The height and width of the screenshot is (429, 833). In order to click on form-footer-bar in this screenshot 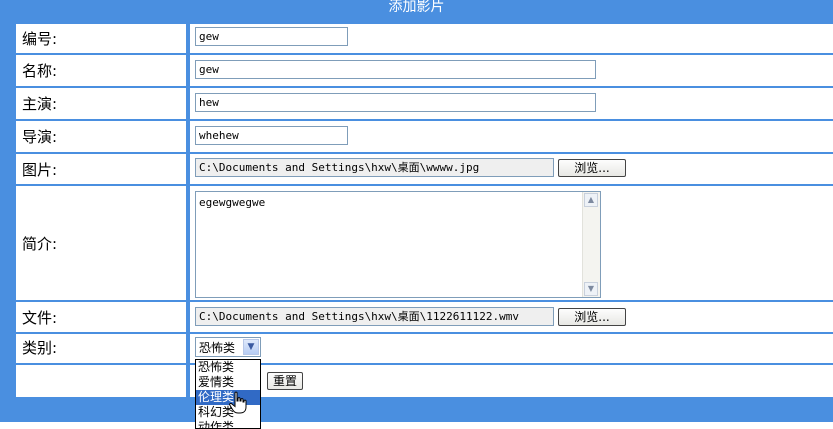, I will do `click(424, 412)`.